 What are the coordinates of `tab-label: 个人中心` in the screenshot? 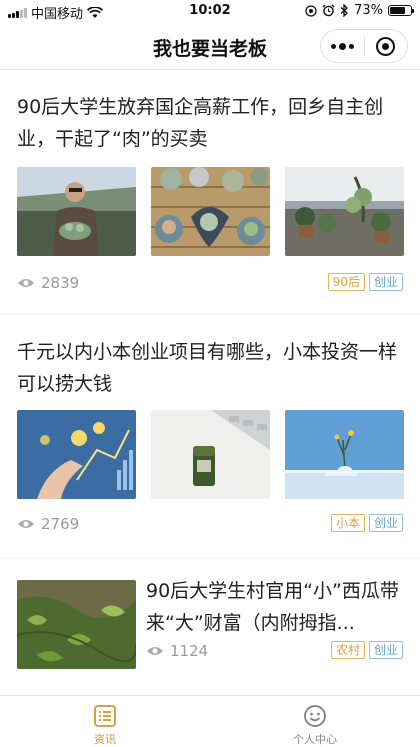 It's located at (315, 739).